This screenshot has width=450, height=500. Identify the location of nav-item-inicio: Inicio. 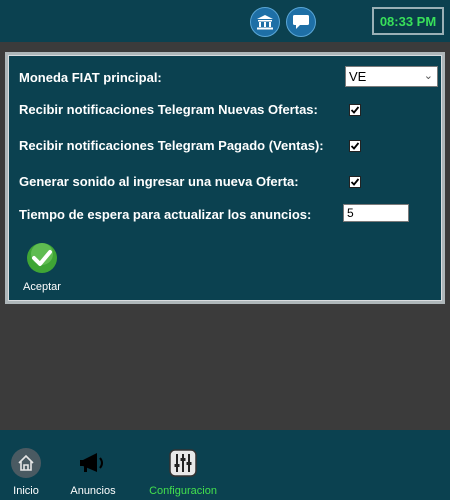
(26, 472).